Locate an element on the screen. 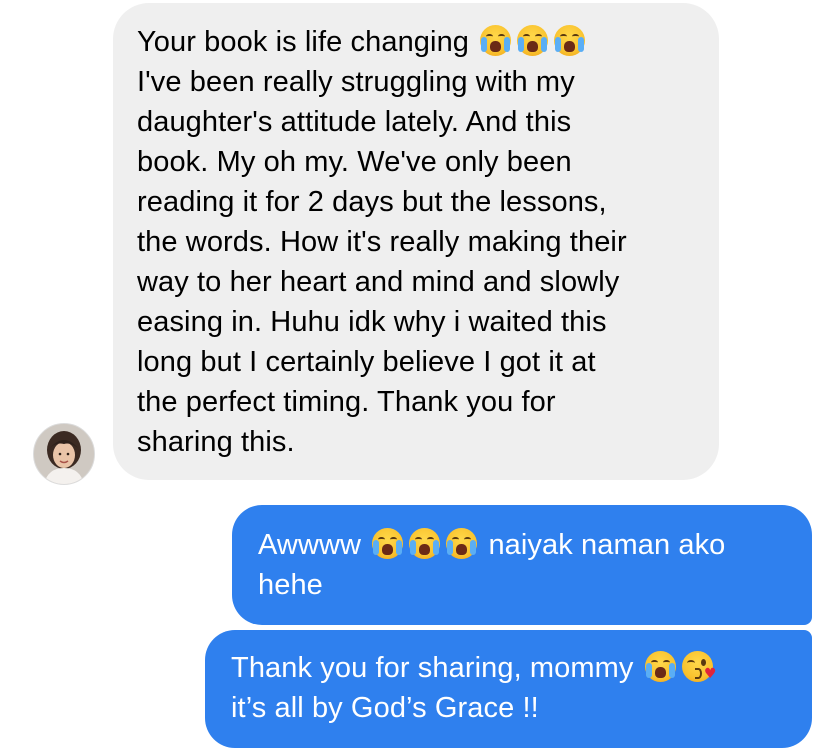 The height and width of the screenshot is (753, 821). avatar-photo is located at coordinates (64, 454).